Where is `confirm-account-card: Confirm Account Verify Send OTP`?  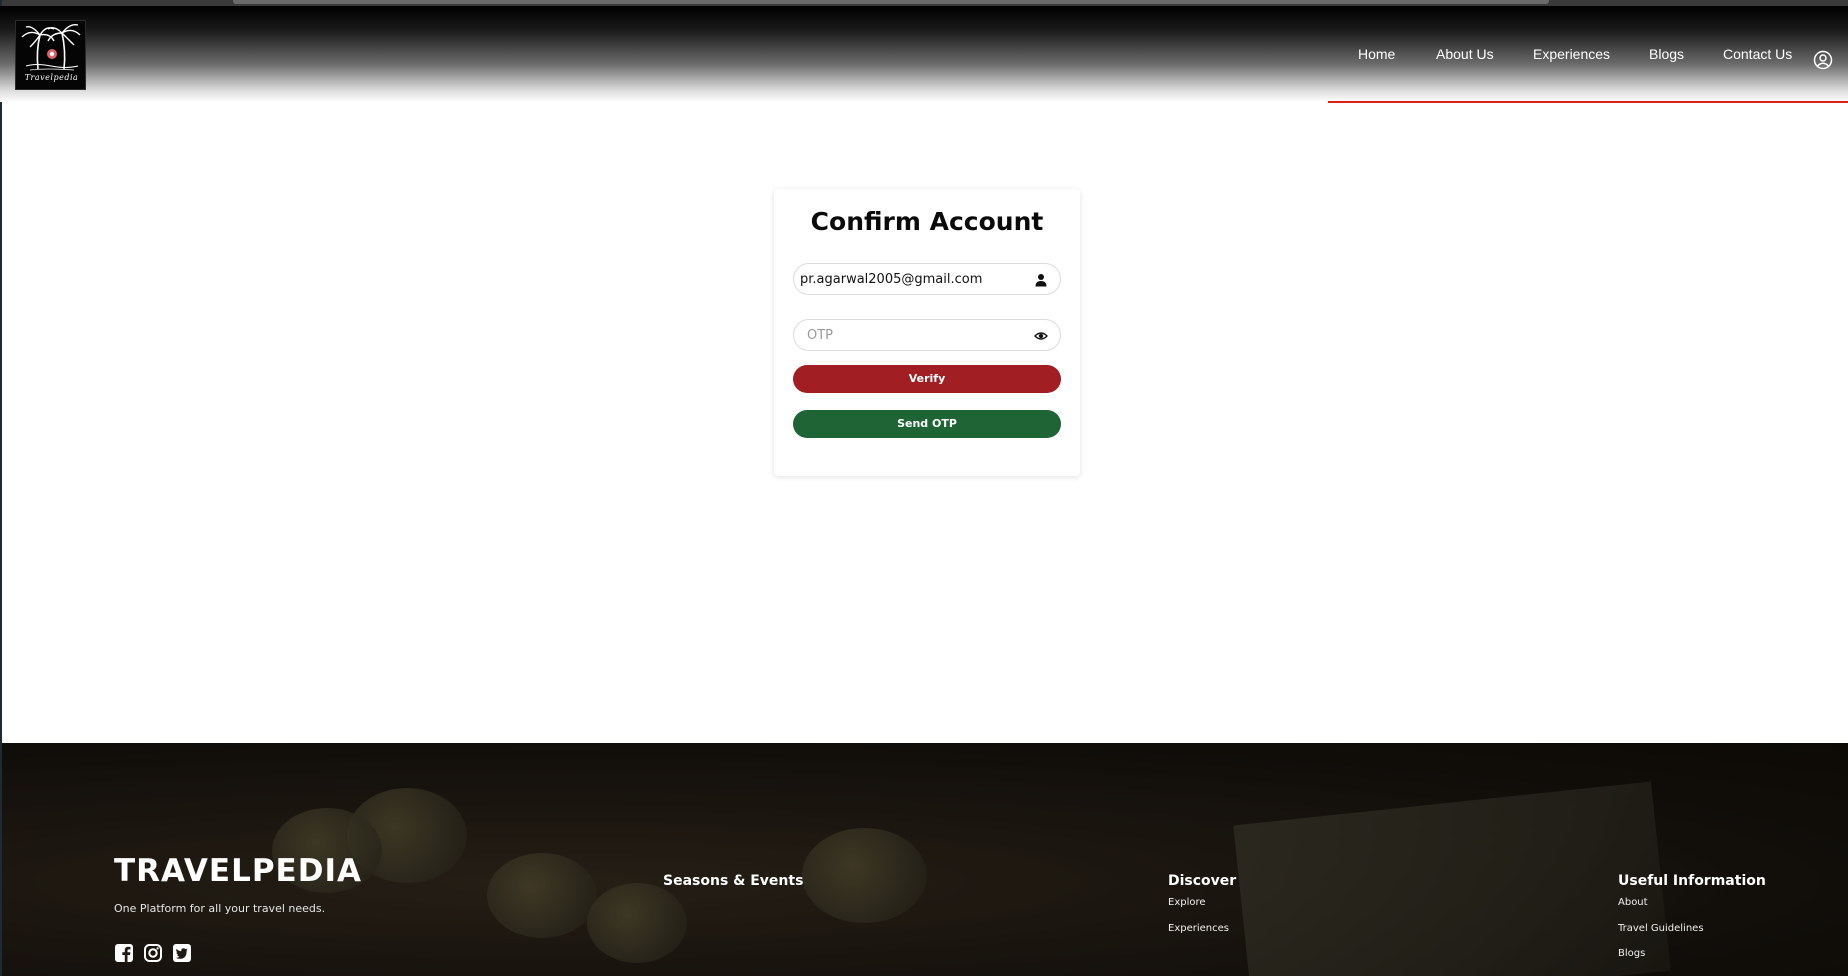
confirm-account-card: Confirm Account Verify Send OTP is located at coordinates (927, 332).